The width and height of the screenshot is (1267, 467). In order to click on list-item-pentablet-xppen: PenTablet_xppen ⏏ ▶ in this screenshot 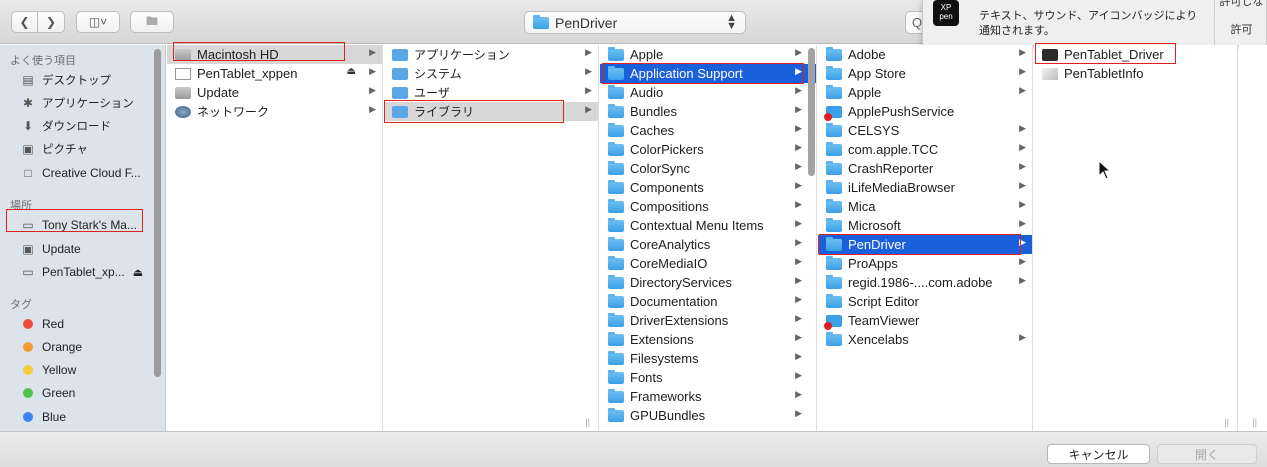, I will do `click(274, 73)`.